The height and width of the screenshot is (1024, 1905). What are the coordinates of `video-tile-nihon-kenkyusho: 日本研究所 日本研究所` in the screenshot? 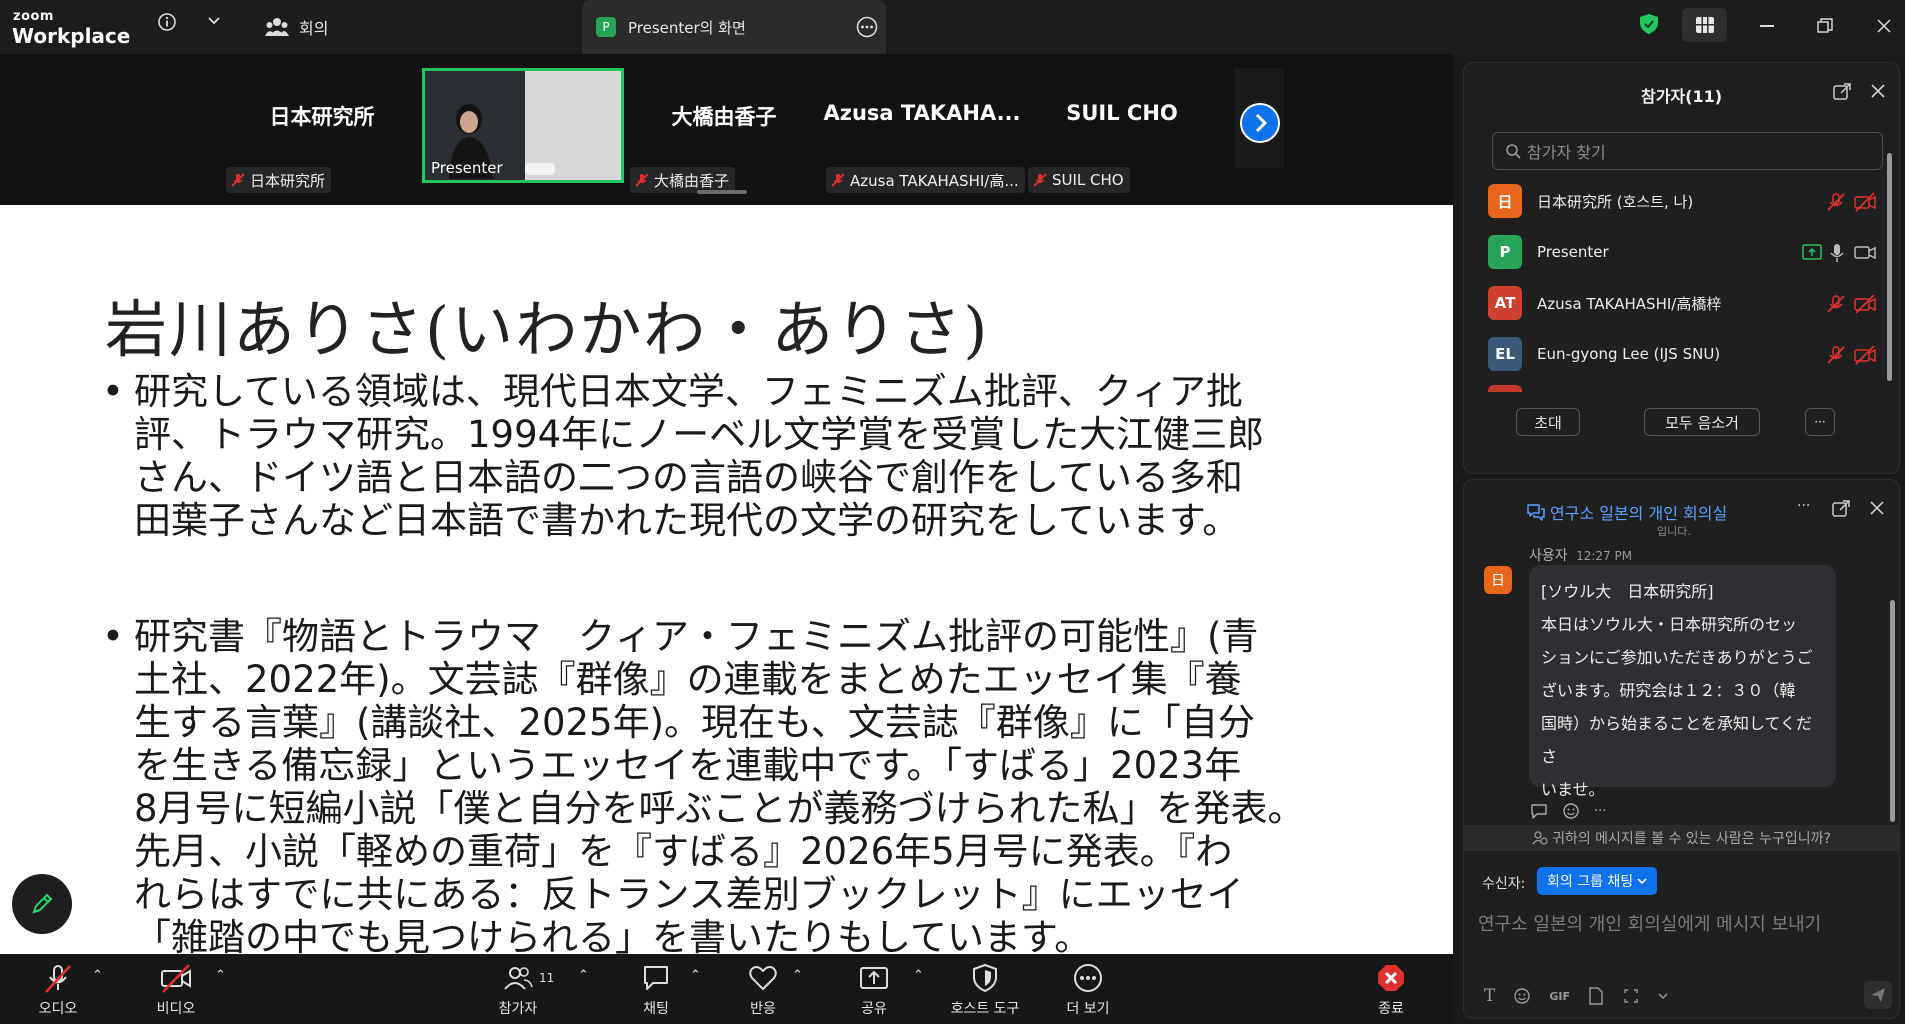 It's located at (322, 130).